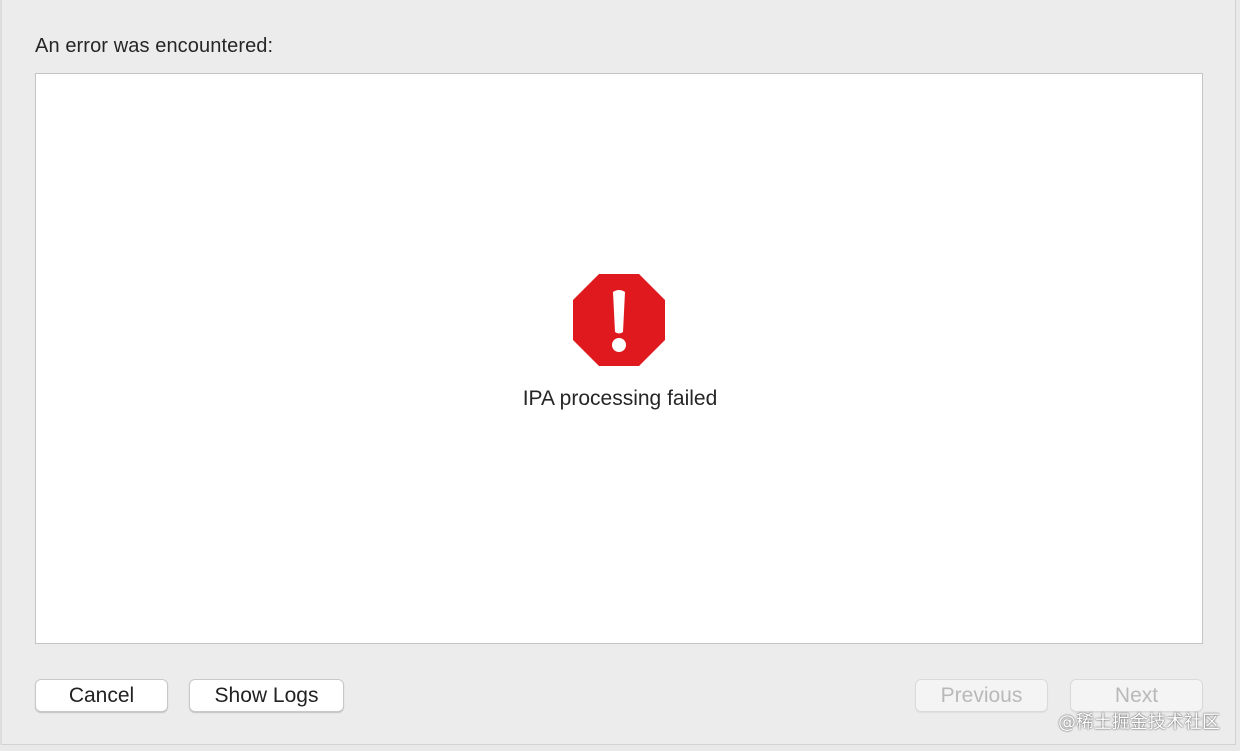  What do you see at coordinates (981, 695) in the screenshot?
I see `previous-button: Previous` at bounding box center [981, 695].